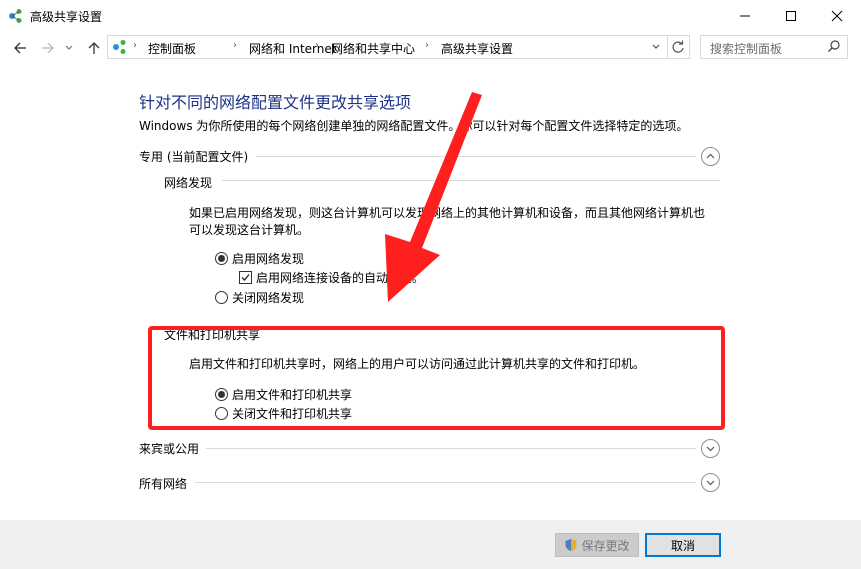 This screenshot has width=861, height=569. I want to click on checkmark-icon, so click(245, 277).